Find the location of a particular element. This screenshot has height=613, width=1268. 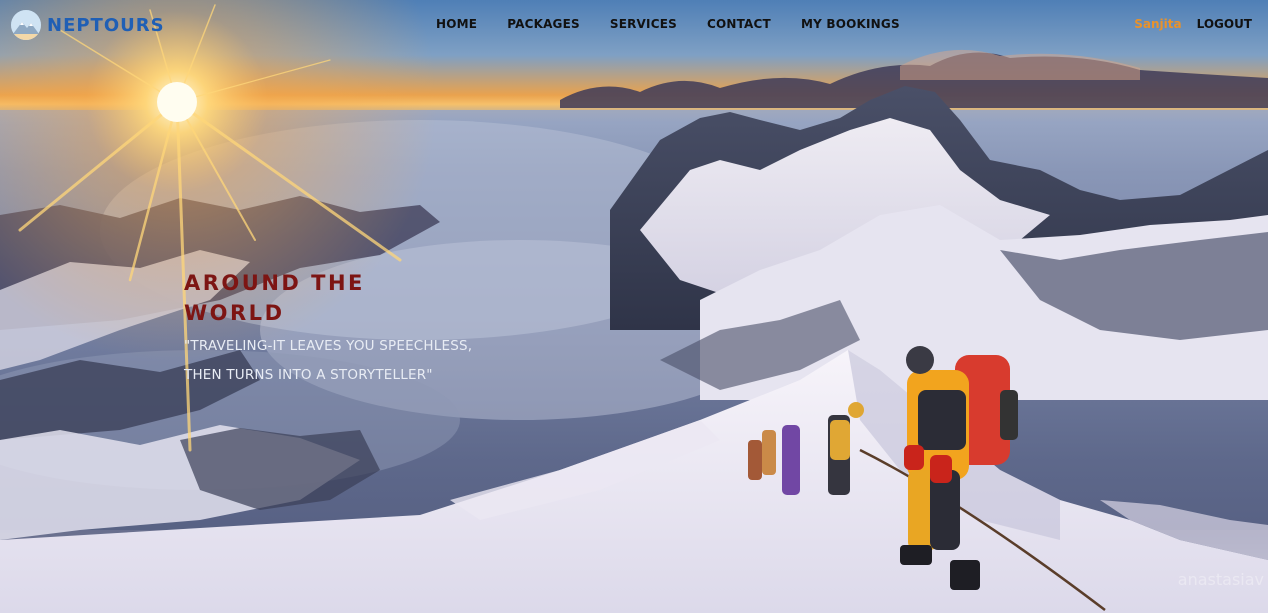

brand-logo: NEPTOURS is located at coordinates (88, 25).